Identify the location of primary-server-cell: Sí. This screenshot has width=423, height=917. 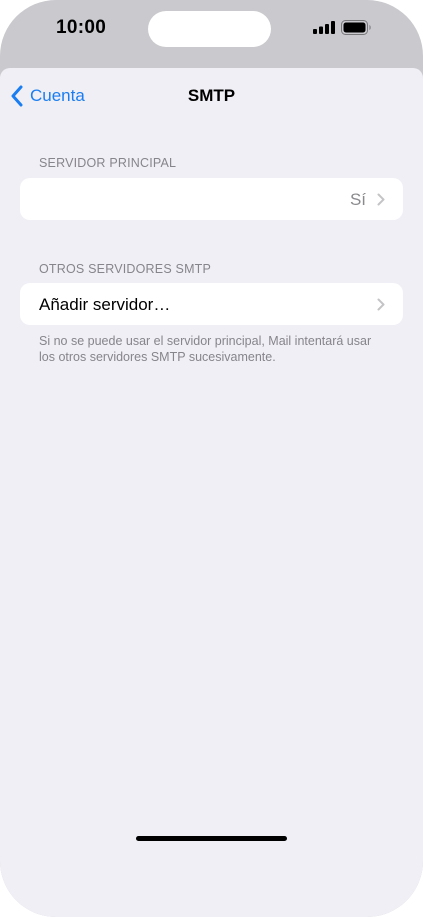
(211, 199).